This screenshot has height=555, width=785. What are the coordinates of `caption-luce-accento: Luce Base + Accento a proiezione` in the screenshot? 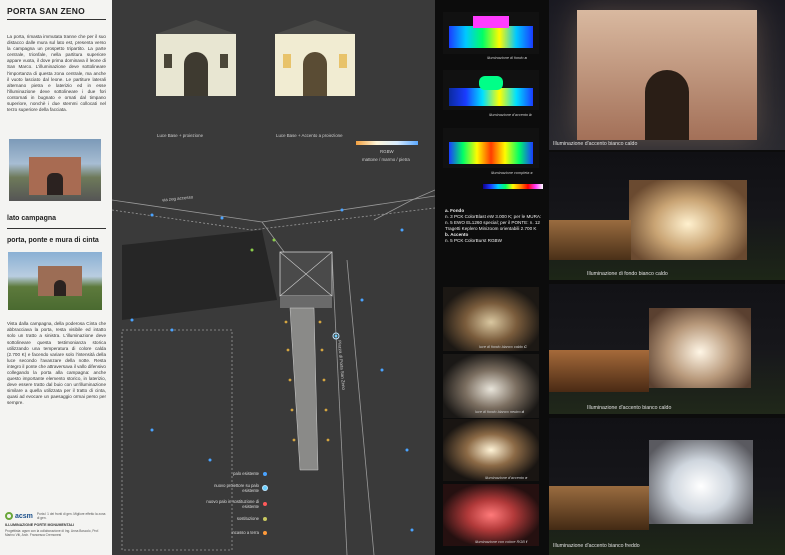 It's located at (309, 135).